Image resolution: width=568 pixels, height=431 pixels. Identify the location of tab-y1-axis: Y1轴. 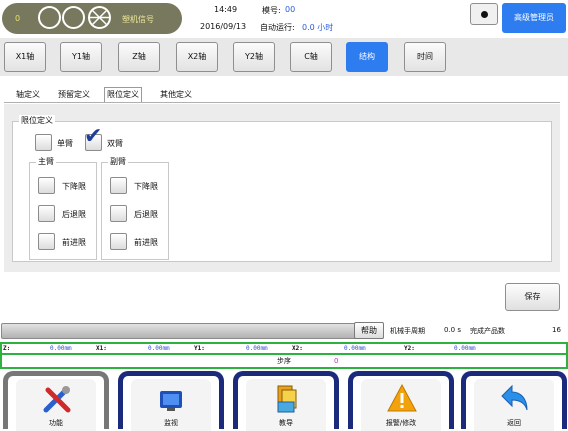
(81, 57).